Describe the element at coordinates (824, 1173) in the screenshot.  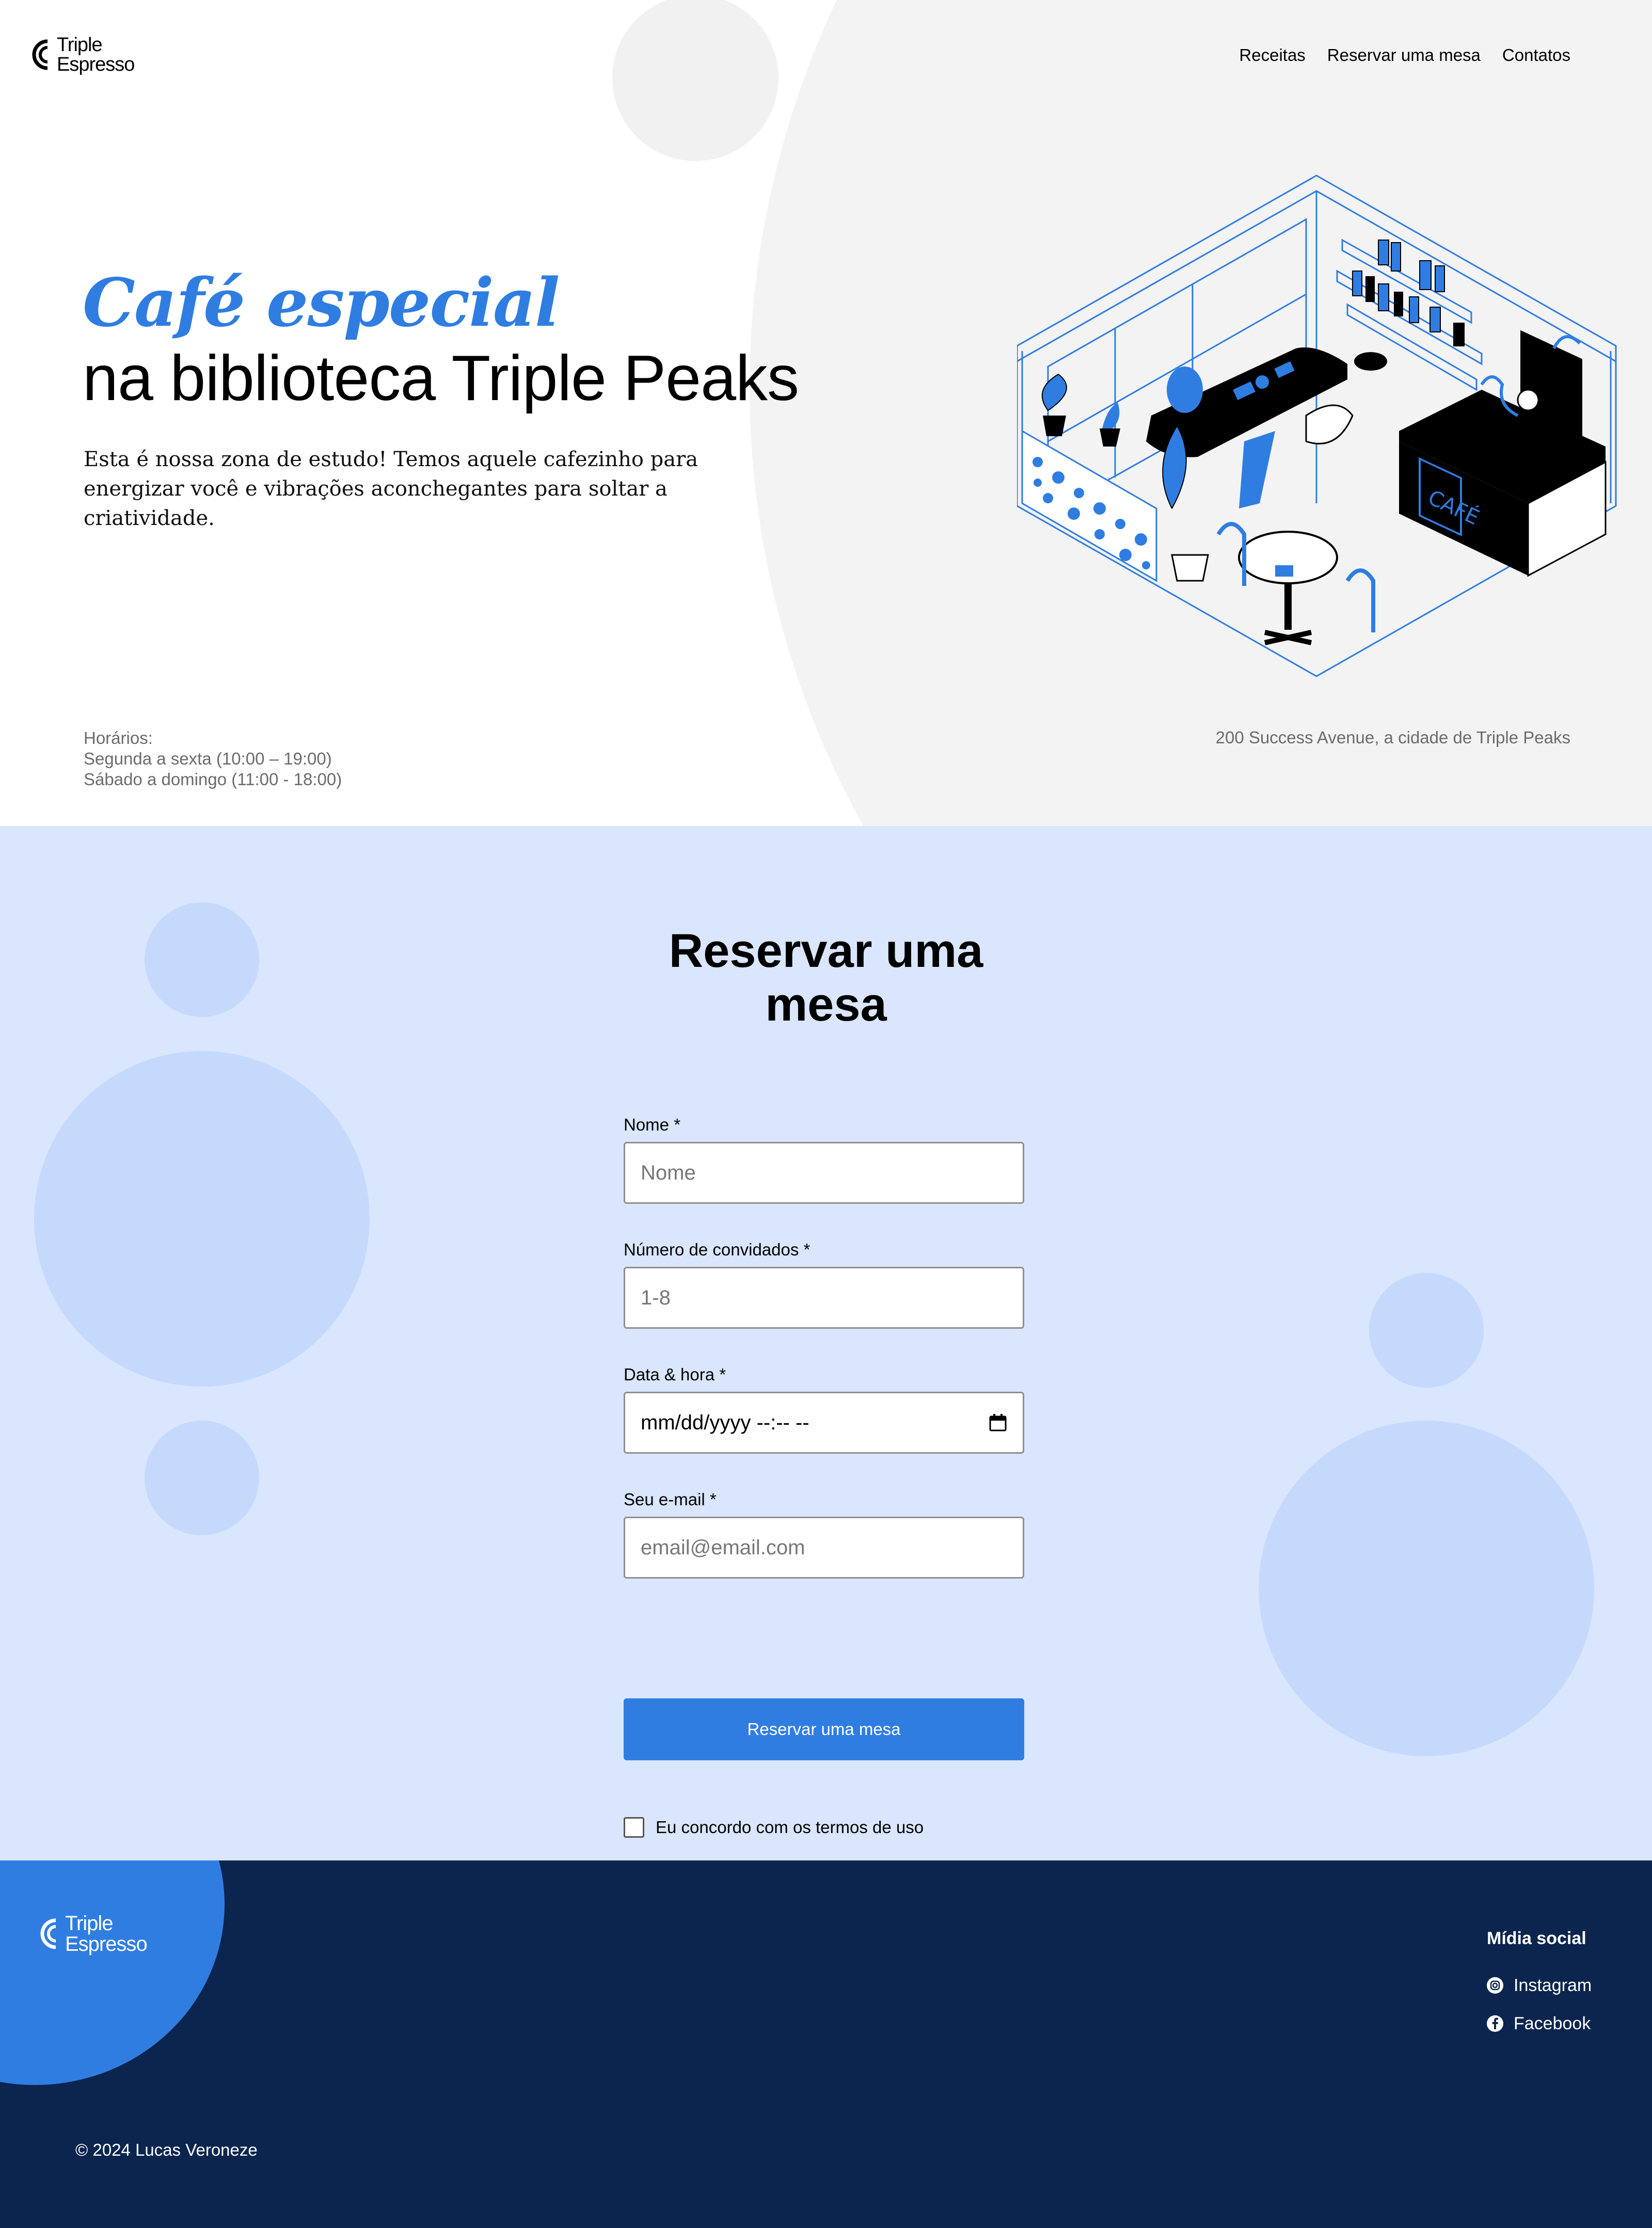
I see `name-input: Nome` at that location.